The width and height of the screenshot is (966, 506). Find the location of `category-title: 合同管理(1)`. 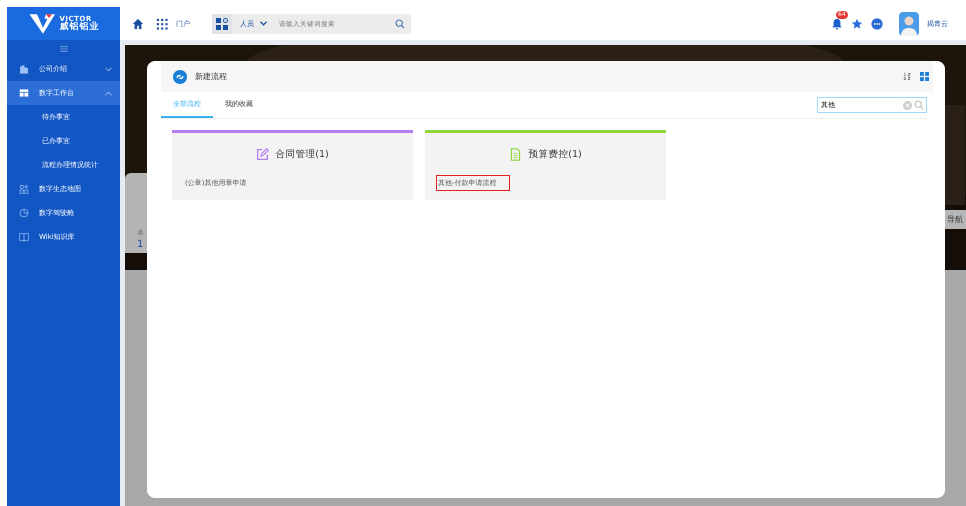

category-title: 合同管理(1) is located at coordinates (302, 154).